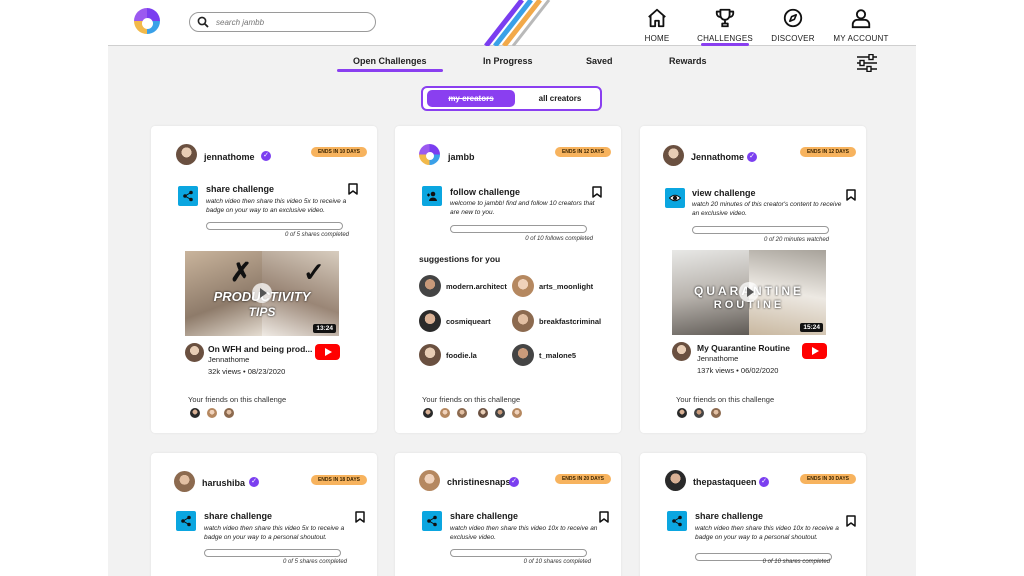 Image resolution: width=1024 pixels, height=576 pixels. What do you see at coordinates (291, 22) in the screenshot?
I see `search-input` at bounding box center [291, 22].